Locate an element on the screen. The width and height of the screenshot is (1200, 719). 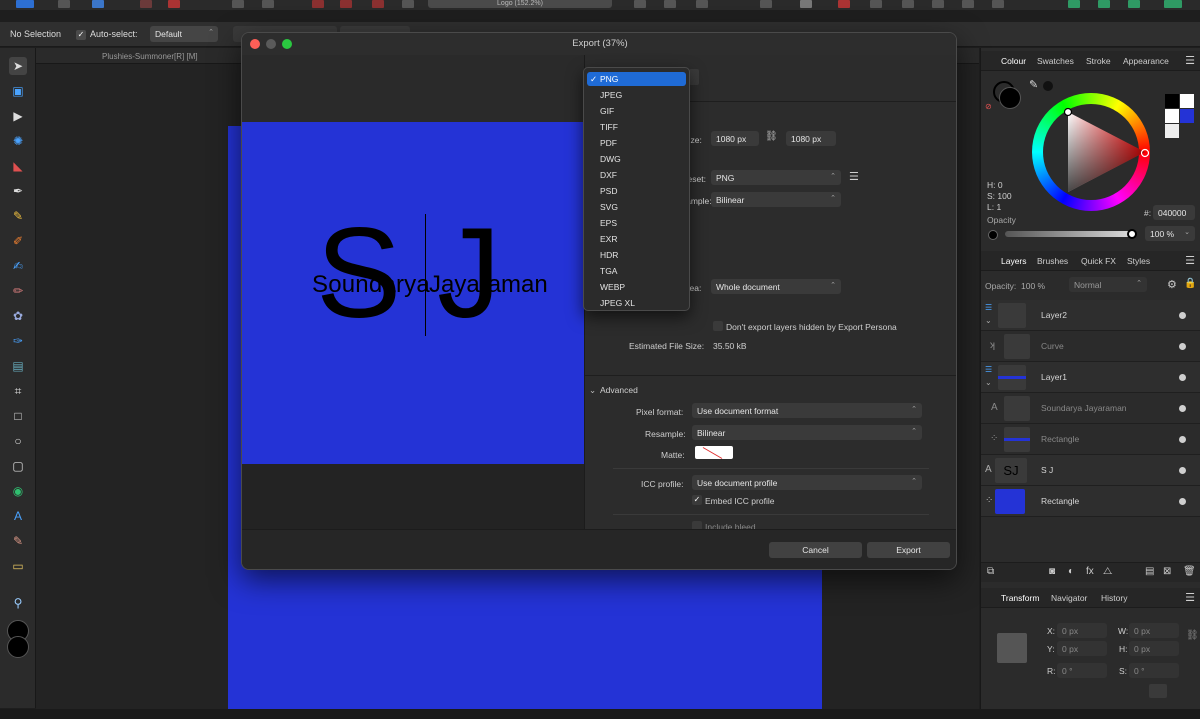
advanced-section-toggle: Advanced is located at coordinates (619, 390).